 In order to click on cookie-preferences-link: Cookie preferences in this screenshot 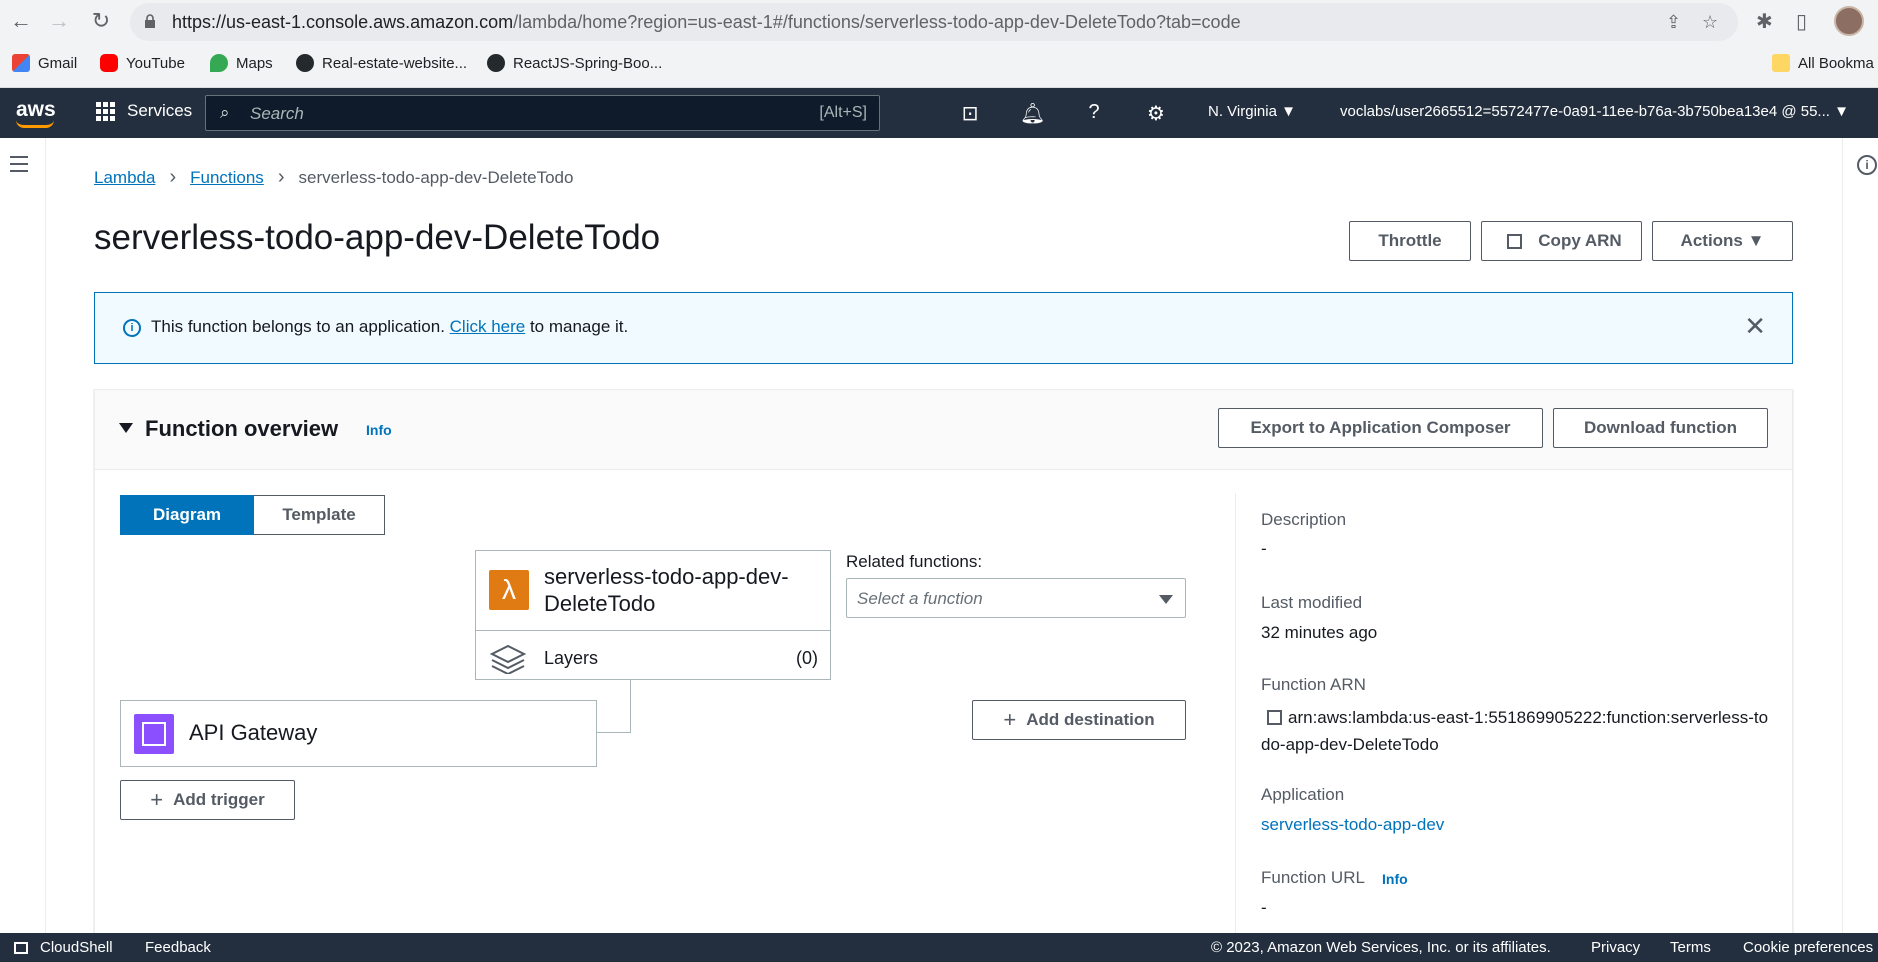, I will do `click(1808, 947)`.